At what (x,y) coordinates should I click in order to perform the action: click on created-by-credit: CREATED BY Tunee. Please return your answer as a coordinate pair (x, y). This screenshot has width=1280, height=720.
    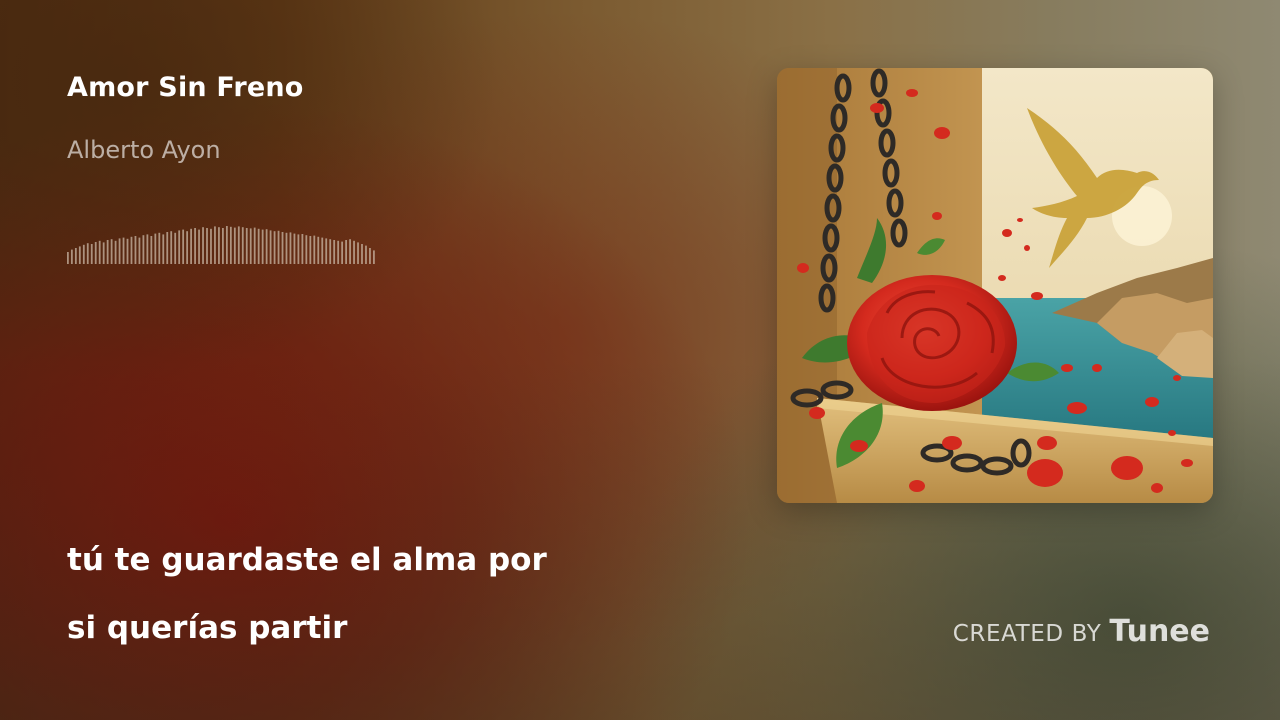
    Looking at the image, I should click on (1081, 631).